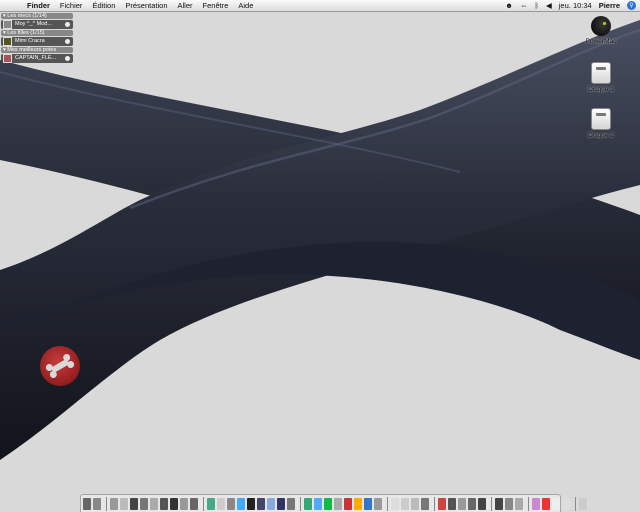 This screenshot has width=640, height=512. Describe the element at coordinates (185, 5) in the screenshot. I see `menu-aller: Aller` at that location.